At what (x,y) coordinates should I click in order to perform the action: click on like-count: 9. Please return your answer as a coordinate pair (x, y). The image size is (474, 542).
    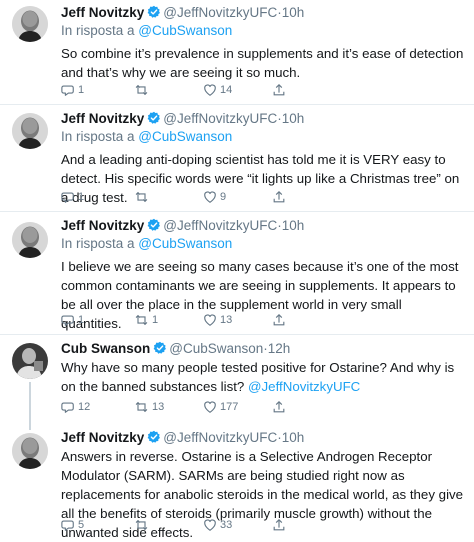
    Looking at the image, I should click on (223, 197).